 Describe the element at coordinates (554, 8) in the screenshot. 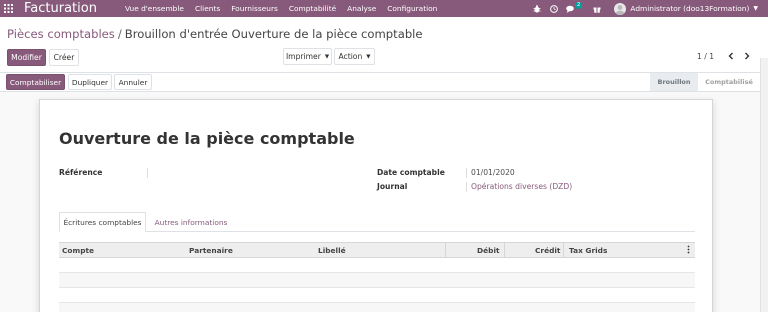

I see `clock-icon` at that location.